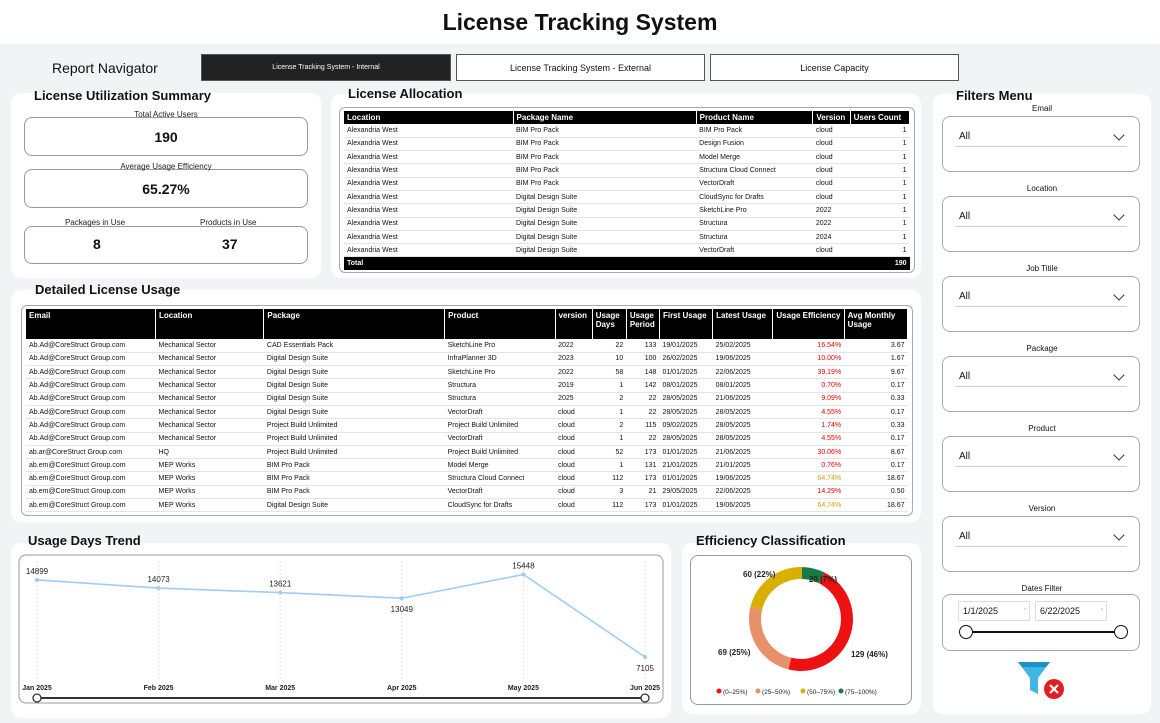 This screenshot has width=1160, height=723. Describe the element at coordinates (876, 324) in the screenshot. I see `detail-column-header: Avg Monthly Usage` at that location.